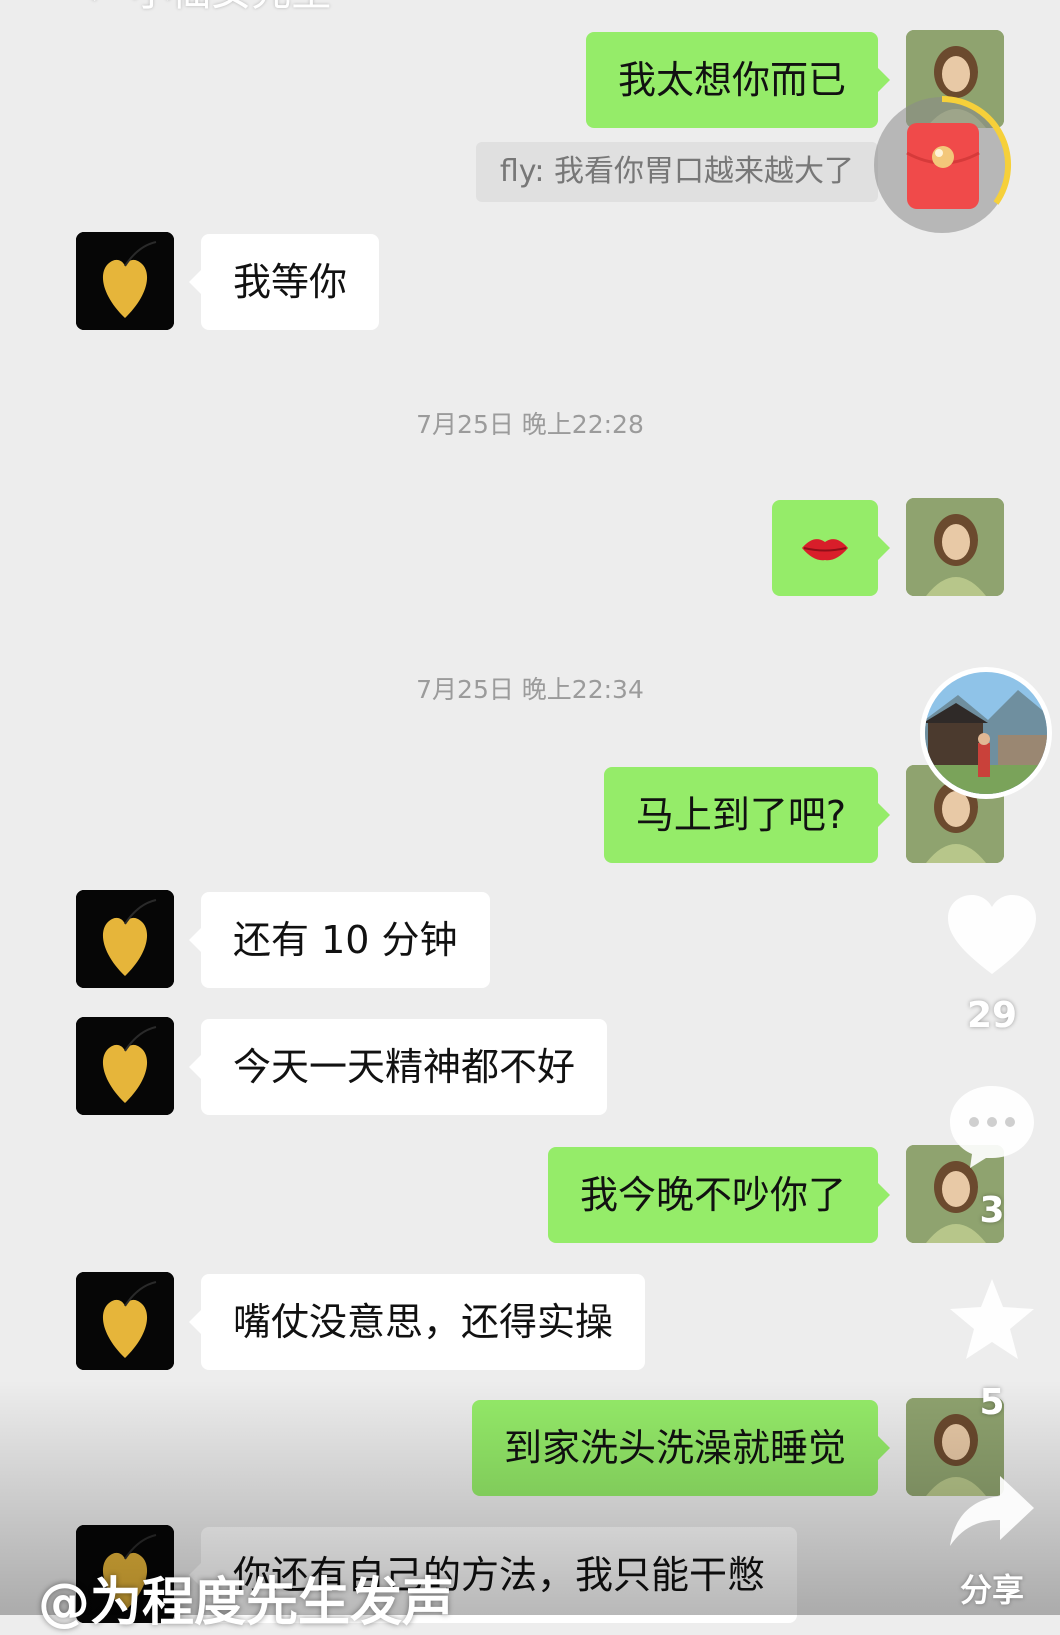 This screenshot has height=1635, width=1060. I want to click on comment-icon, so click(992, 1127).